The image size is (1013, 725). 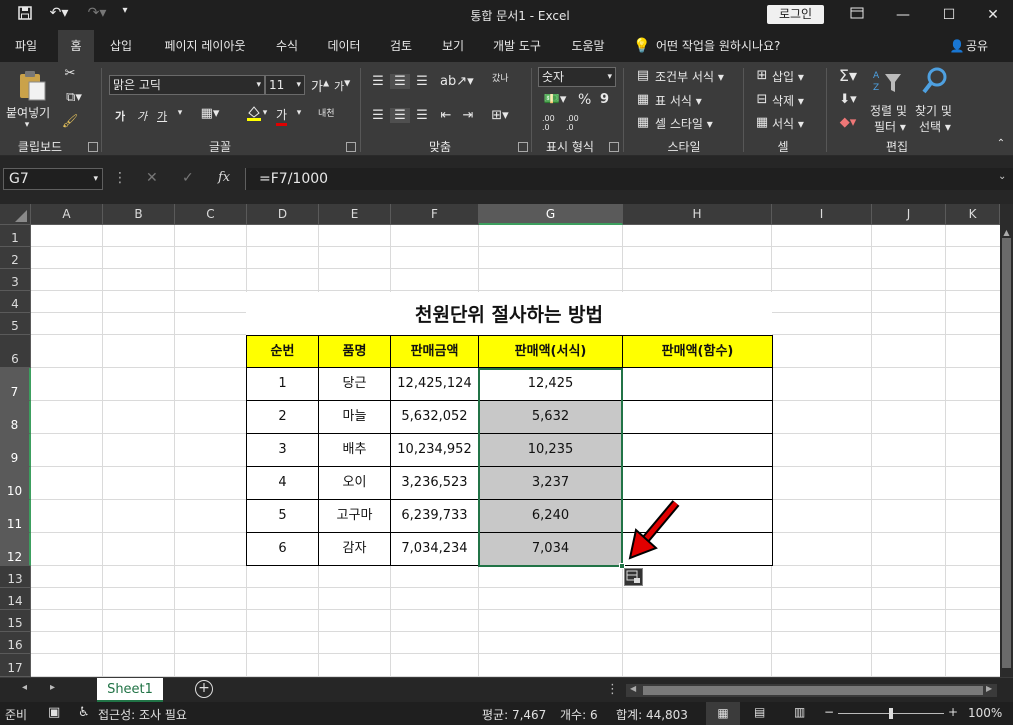 I want to click on column-header-c: C, so click(x=211, y=214).